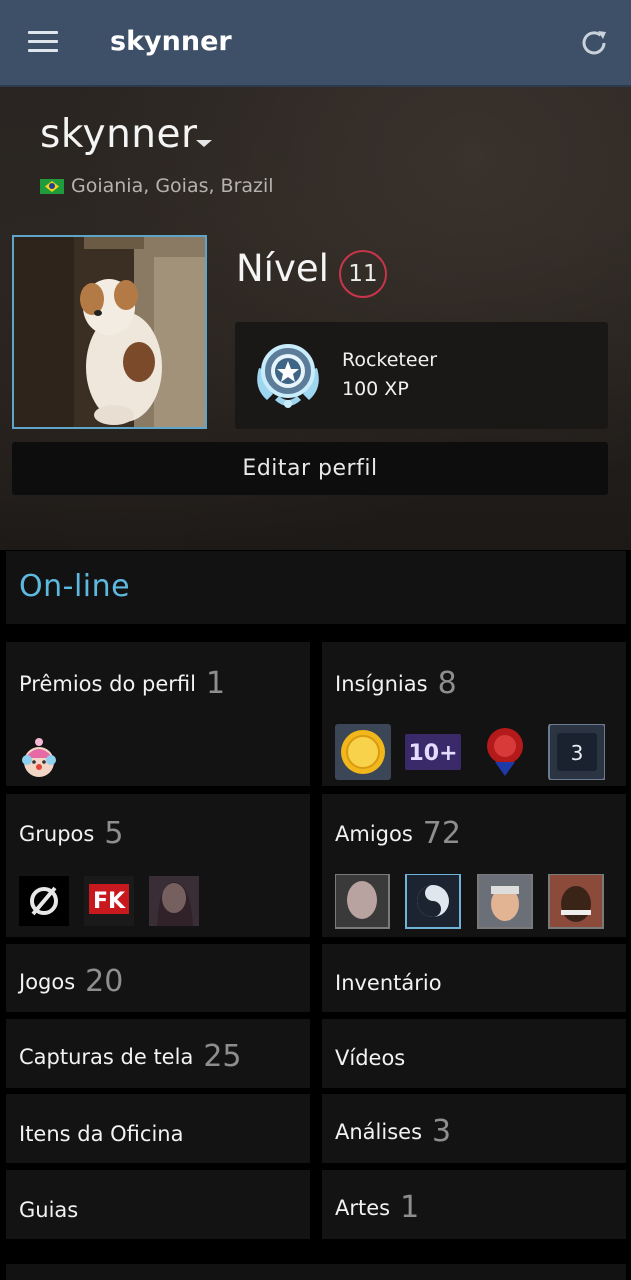  I want to click on tile-friends: Amigos 72, so click(474, 865).